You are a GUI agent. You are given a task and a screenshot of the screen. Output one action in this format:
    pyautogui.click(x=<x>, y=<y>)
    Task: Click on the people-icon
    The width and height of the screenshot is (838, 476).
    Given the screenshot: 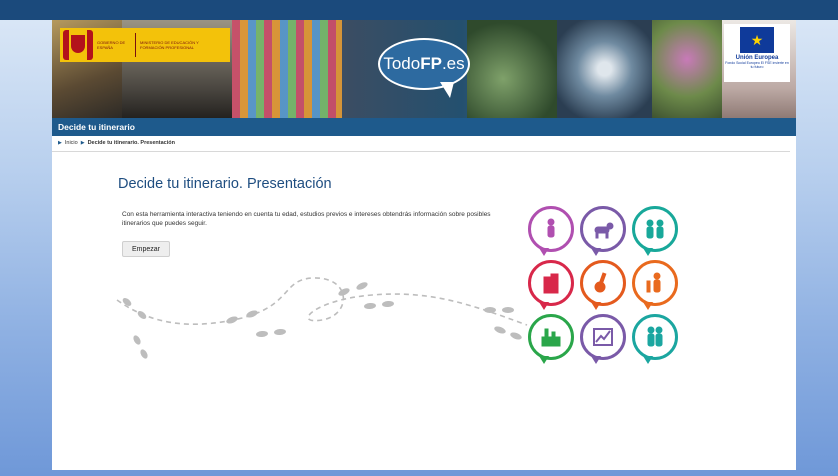 What is the action you would take?
    pyautogui.click(x=655, y=231)
    